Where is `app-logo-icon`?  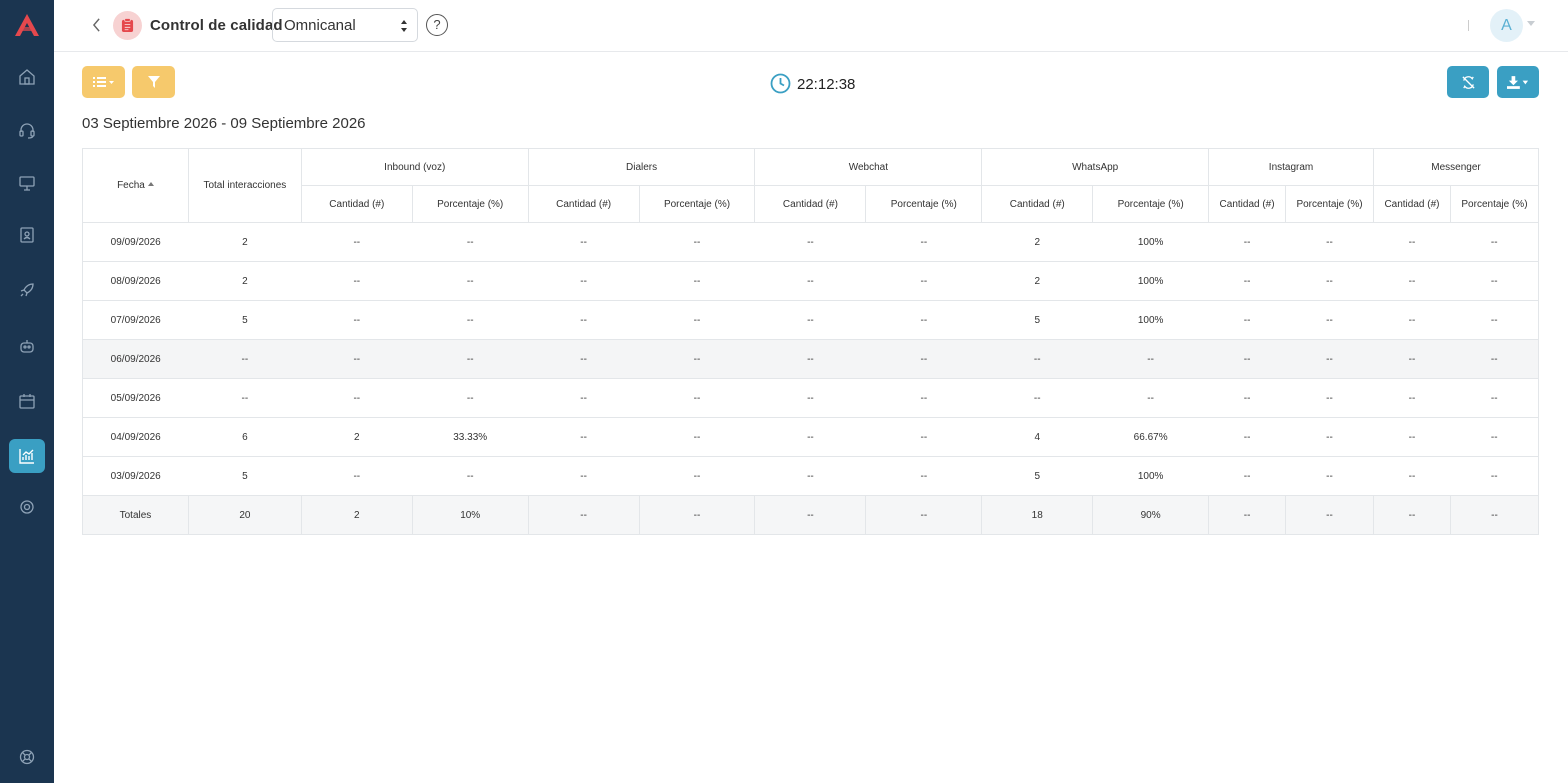
app-logo-icon is located at coordinates (27, 25).